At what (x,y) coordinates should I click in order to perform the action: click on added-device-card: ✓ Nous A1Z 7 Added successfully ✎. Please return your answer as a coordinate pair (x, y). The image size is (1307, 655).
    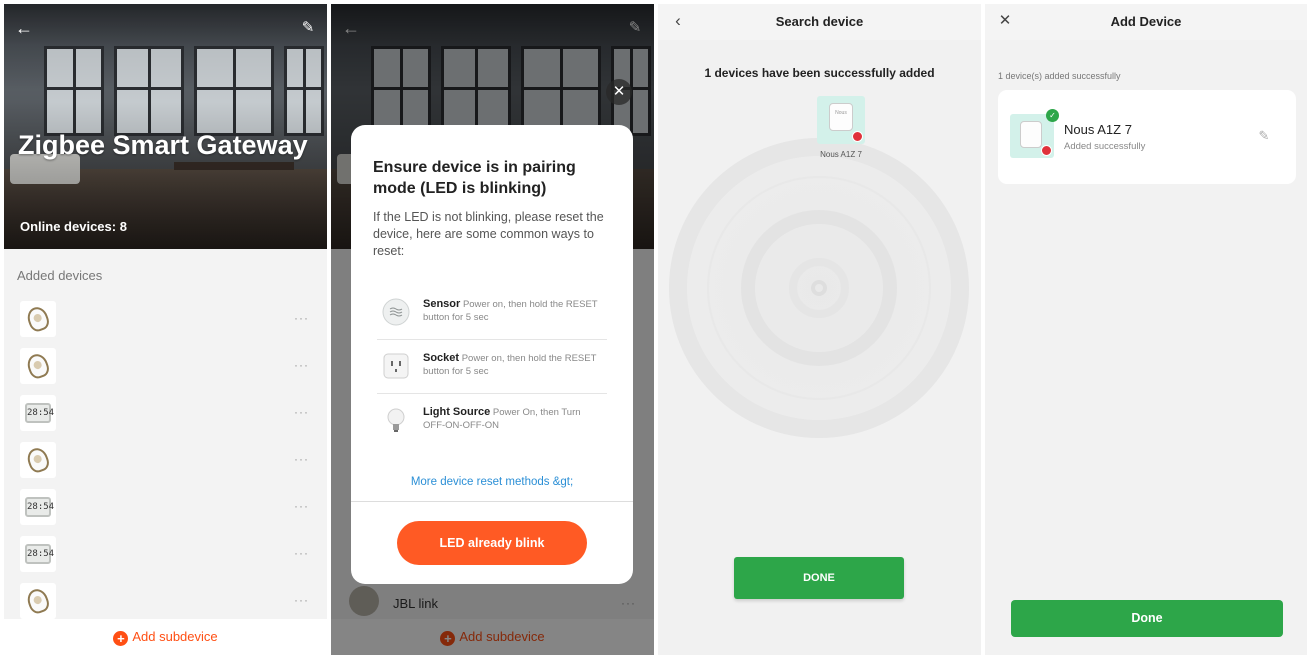
    Looking at the image, I should click on (1147, 137).